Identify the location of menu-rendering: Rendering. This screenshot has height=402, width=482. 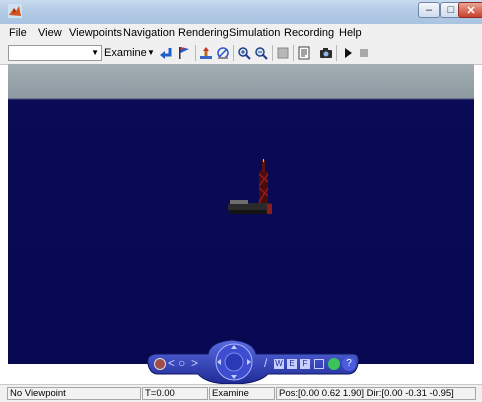
(203, 33).